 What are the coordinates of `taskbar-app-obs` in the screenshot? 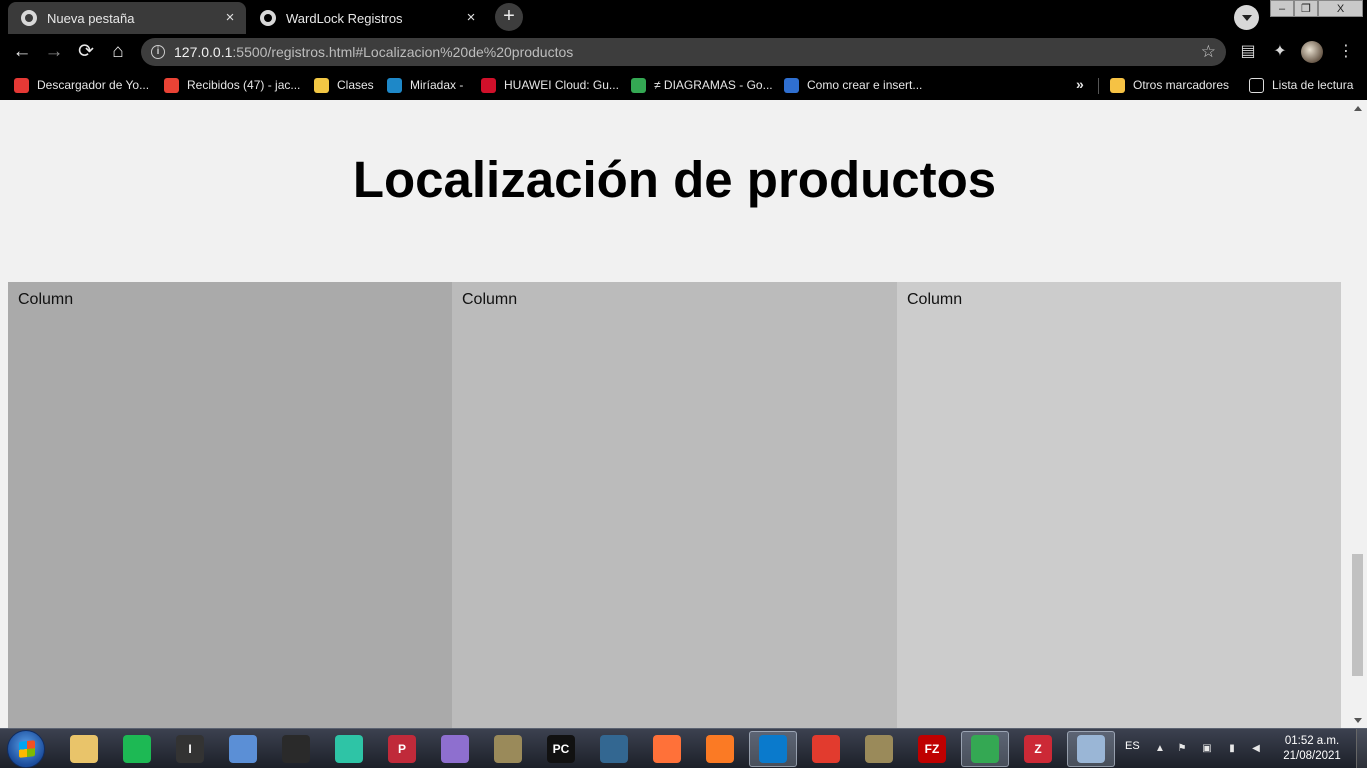 It's located at (296, 749).